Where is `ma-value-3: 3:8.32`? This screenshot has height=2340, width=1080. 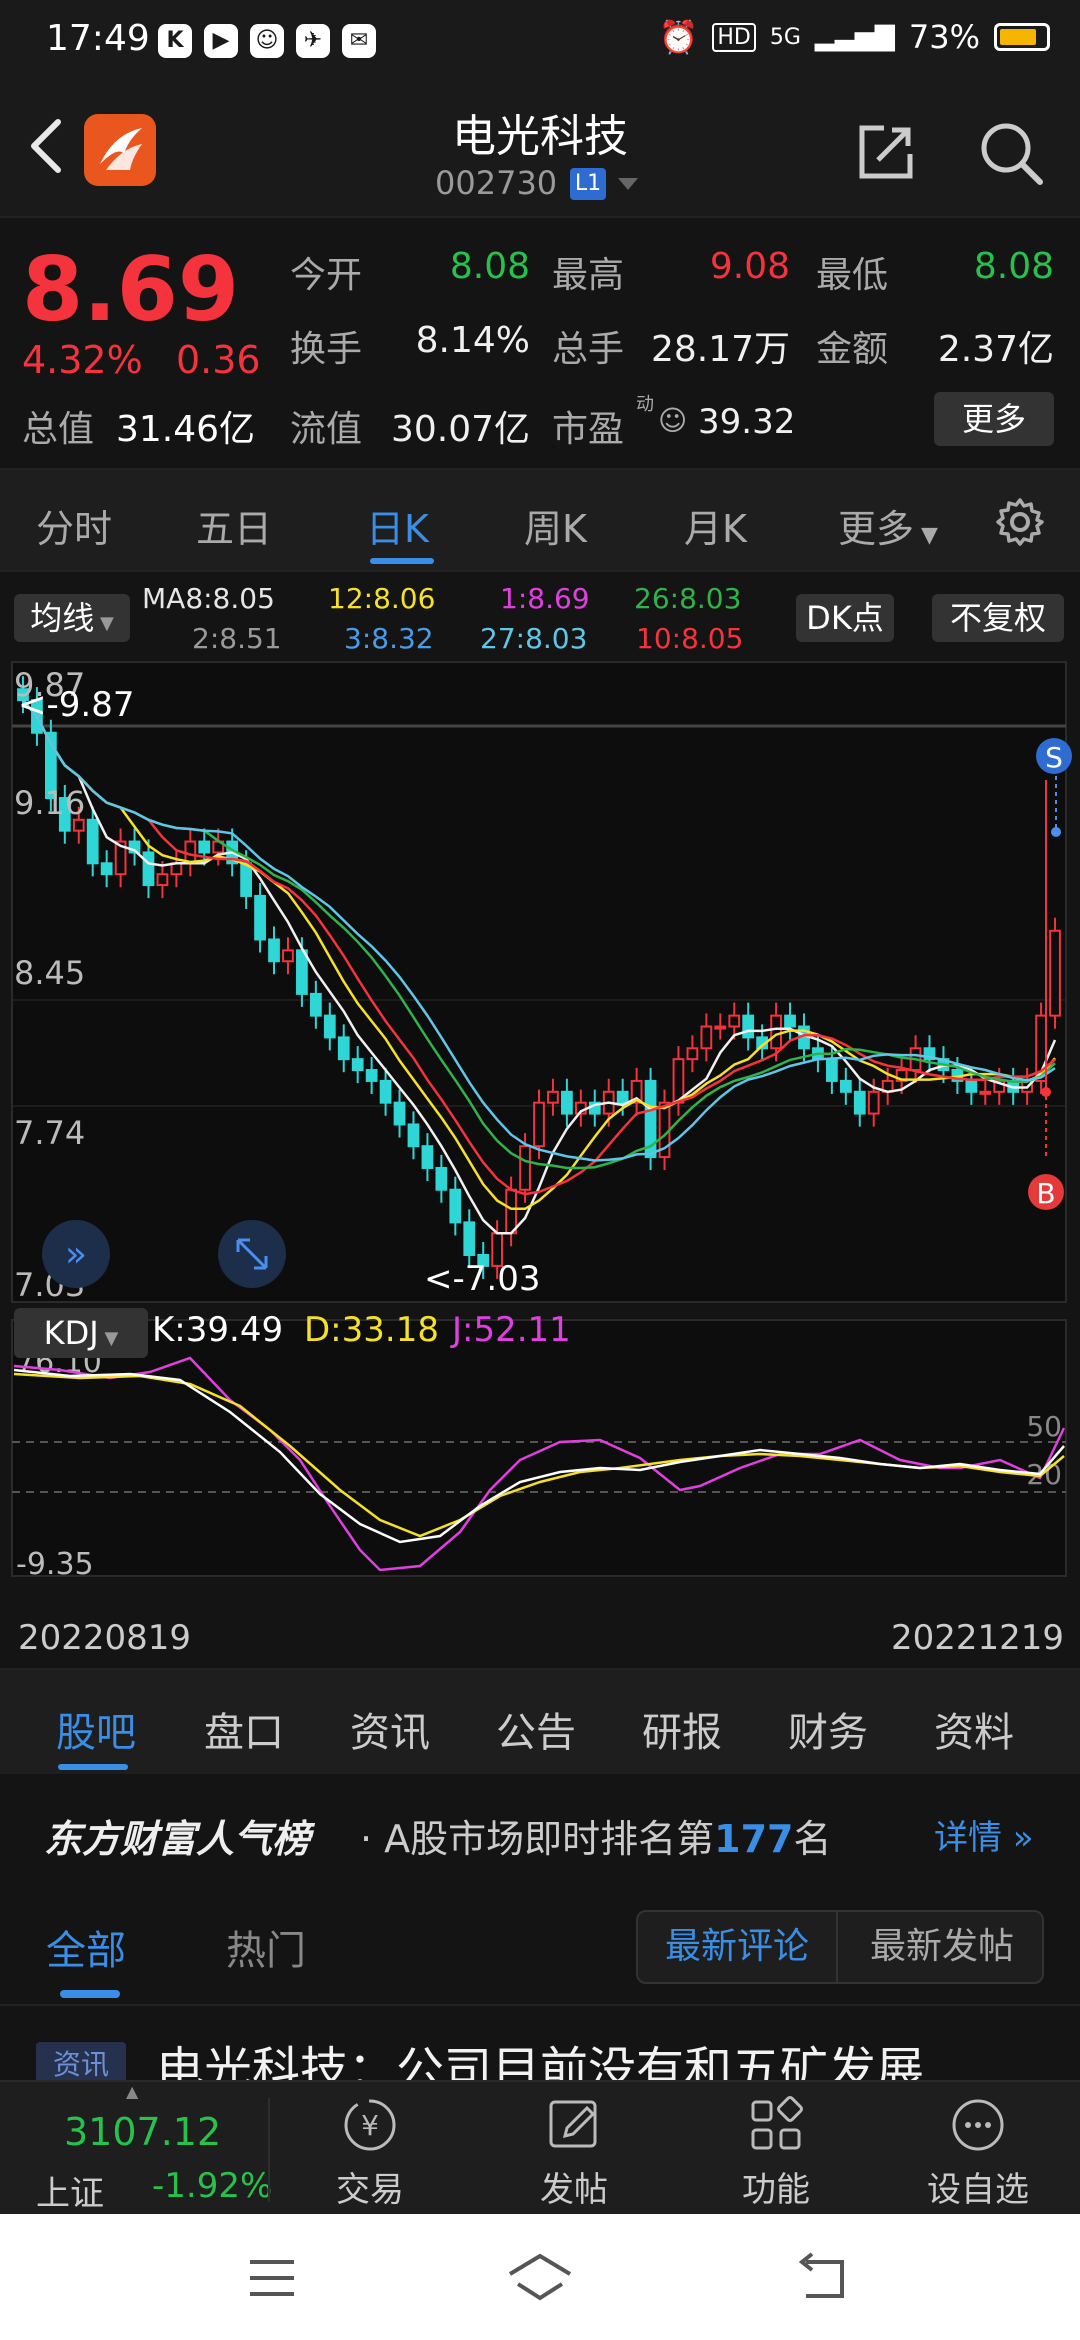 ma-value-3: 3:8.32 is located at coordinates (389, 638).